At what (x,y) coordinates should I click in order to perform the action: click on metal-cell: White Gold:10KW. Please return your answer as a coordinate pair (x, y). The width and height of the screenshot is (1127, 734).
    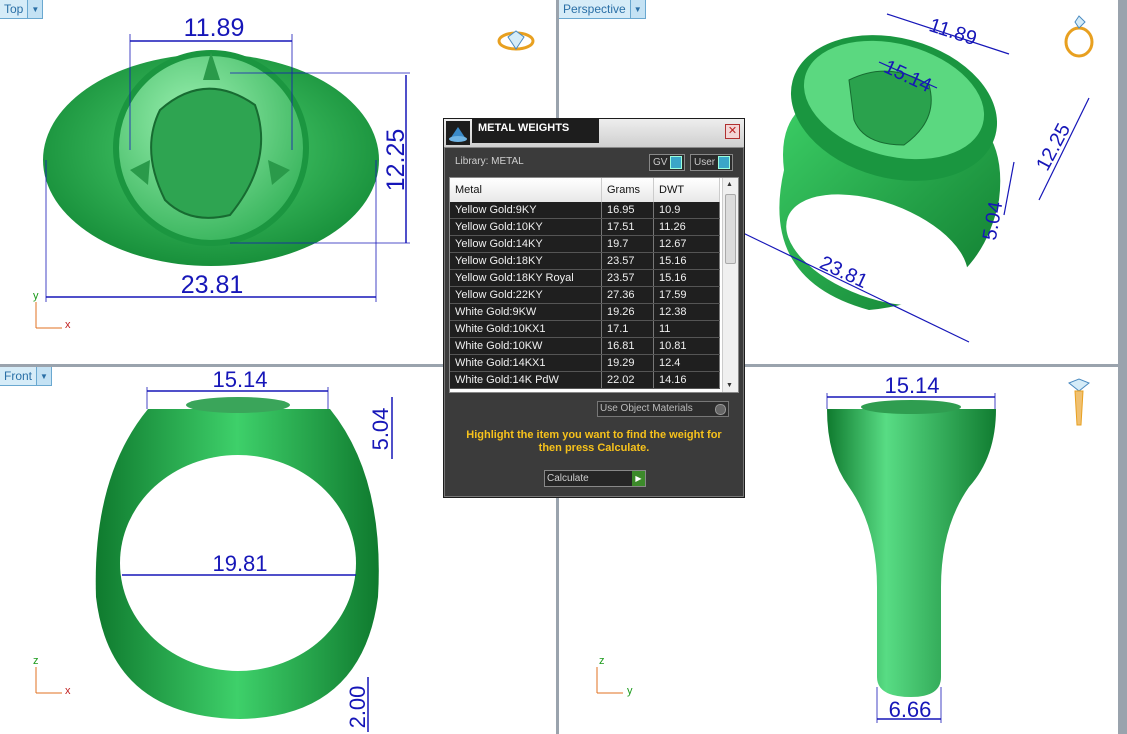
    Looking at the image, I should click on (526, 346).